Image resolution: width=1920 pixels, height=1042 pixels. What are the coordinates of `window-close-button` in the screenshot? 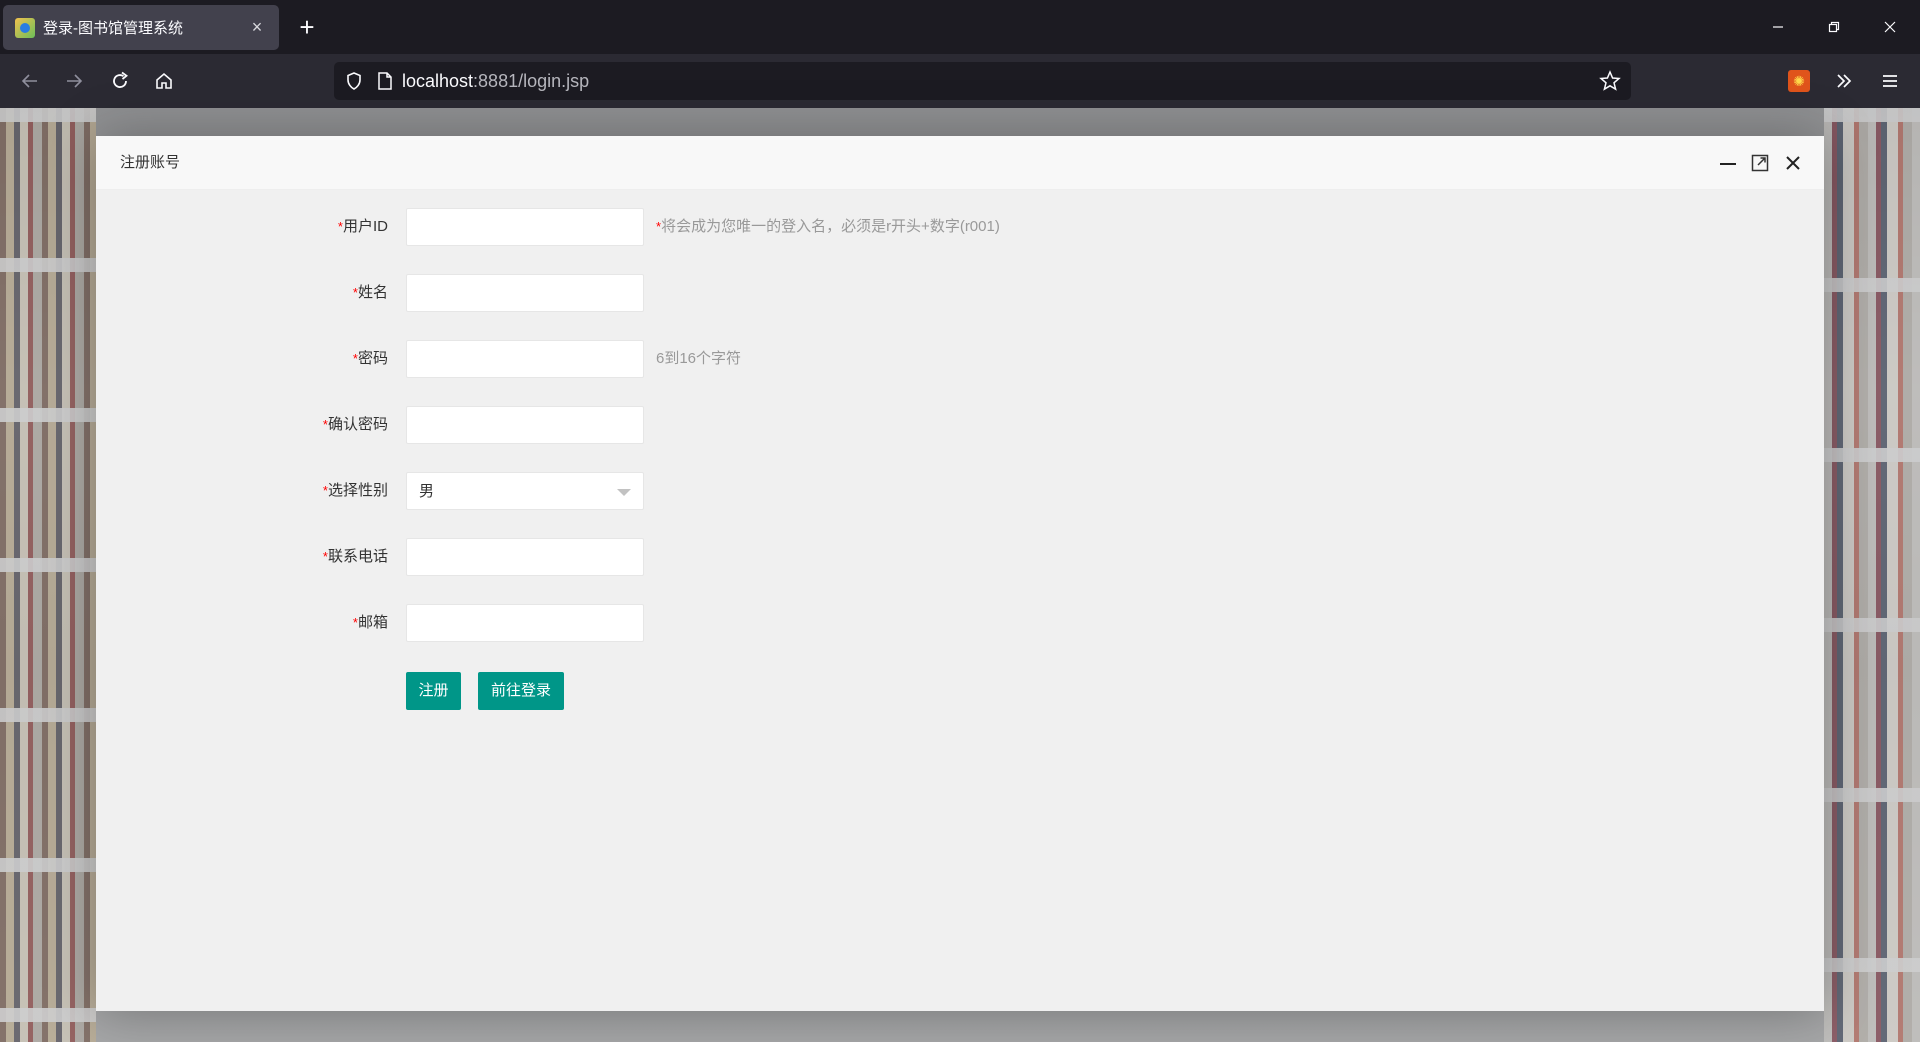 It's located at (1890, 27).